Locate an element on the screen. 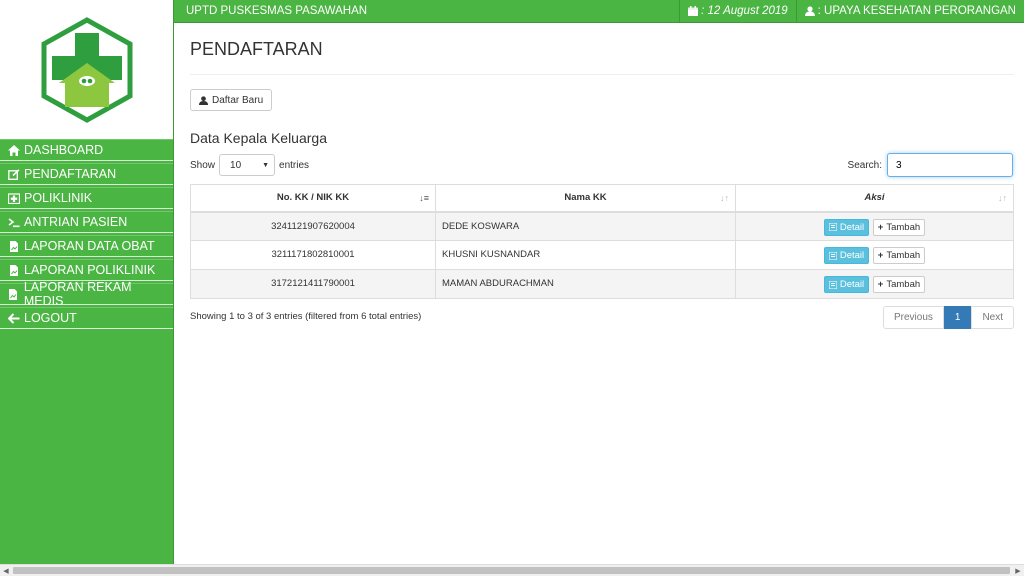 This screenshot has height=576, width=1024. table-header-row: No. KK / NIK KK ↓≡ Nama KK ↓↑ Aksi ↓↑ is located at coordinates (602, 198).